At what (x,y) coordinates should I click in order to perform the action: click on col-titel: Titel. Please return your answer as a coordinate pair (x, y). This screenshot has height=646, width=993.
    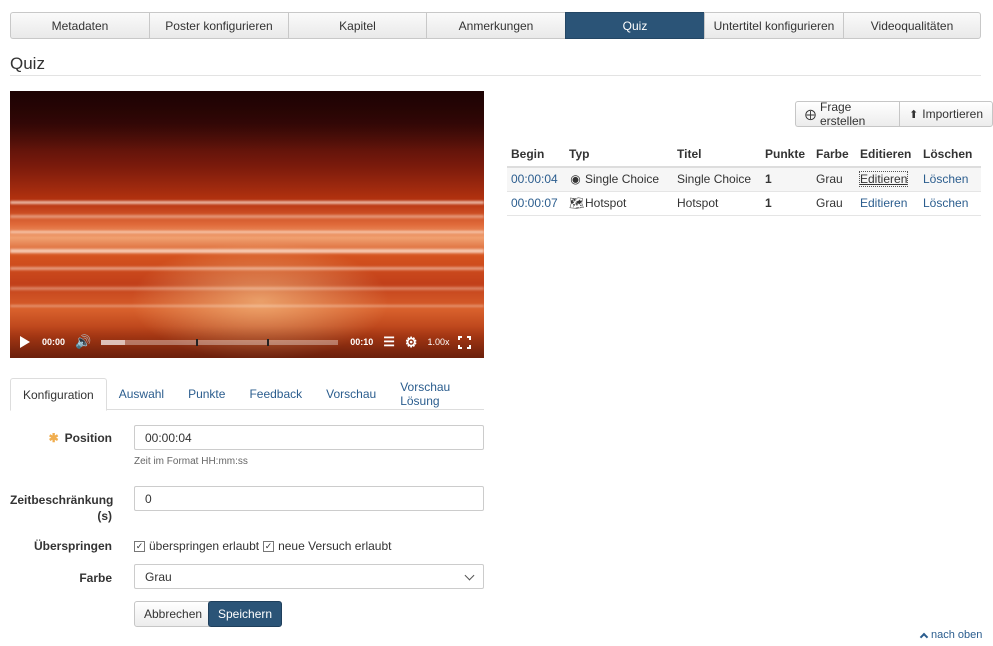
    Looking at the image, I should click on (717, 155).